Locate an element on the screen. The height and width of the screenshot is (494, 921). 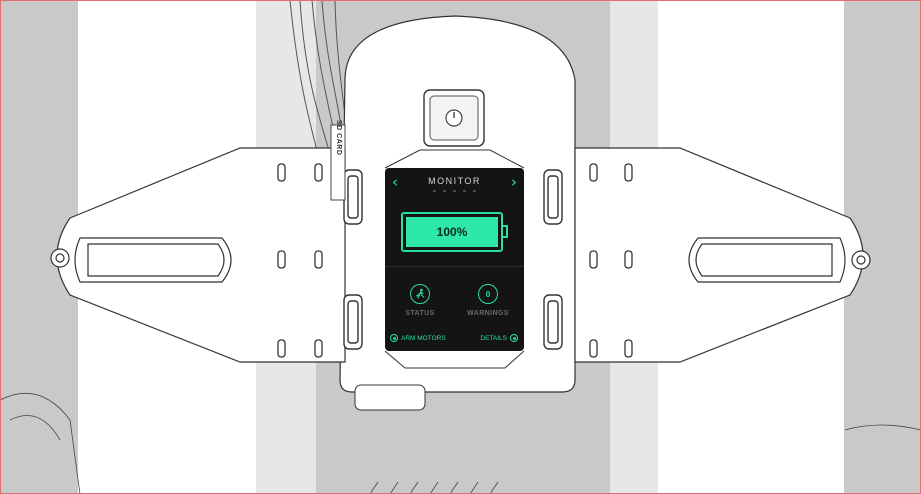
battery-percent: 100% is located at coordinates (452, 232).